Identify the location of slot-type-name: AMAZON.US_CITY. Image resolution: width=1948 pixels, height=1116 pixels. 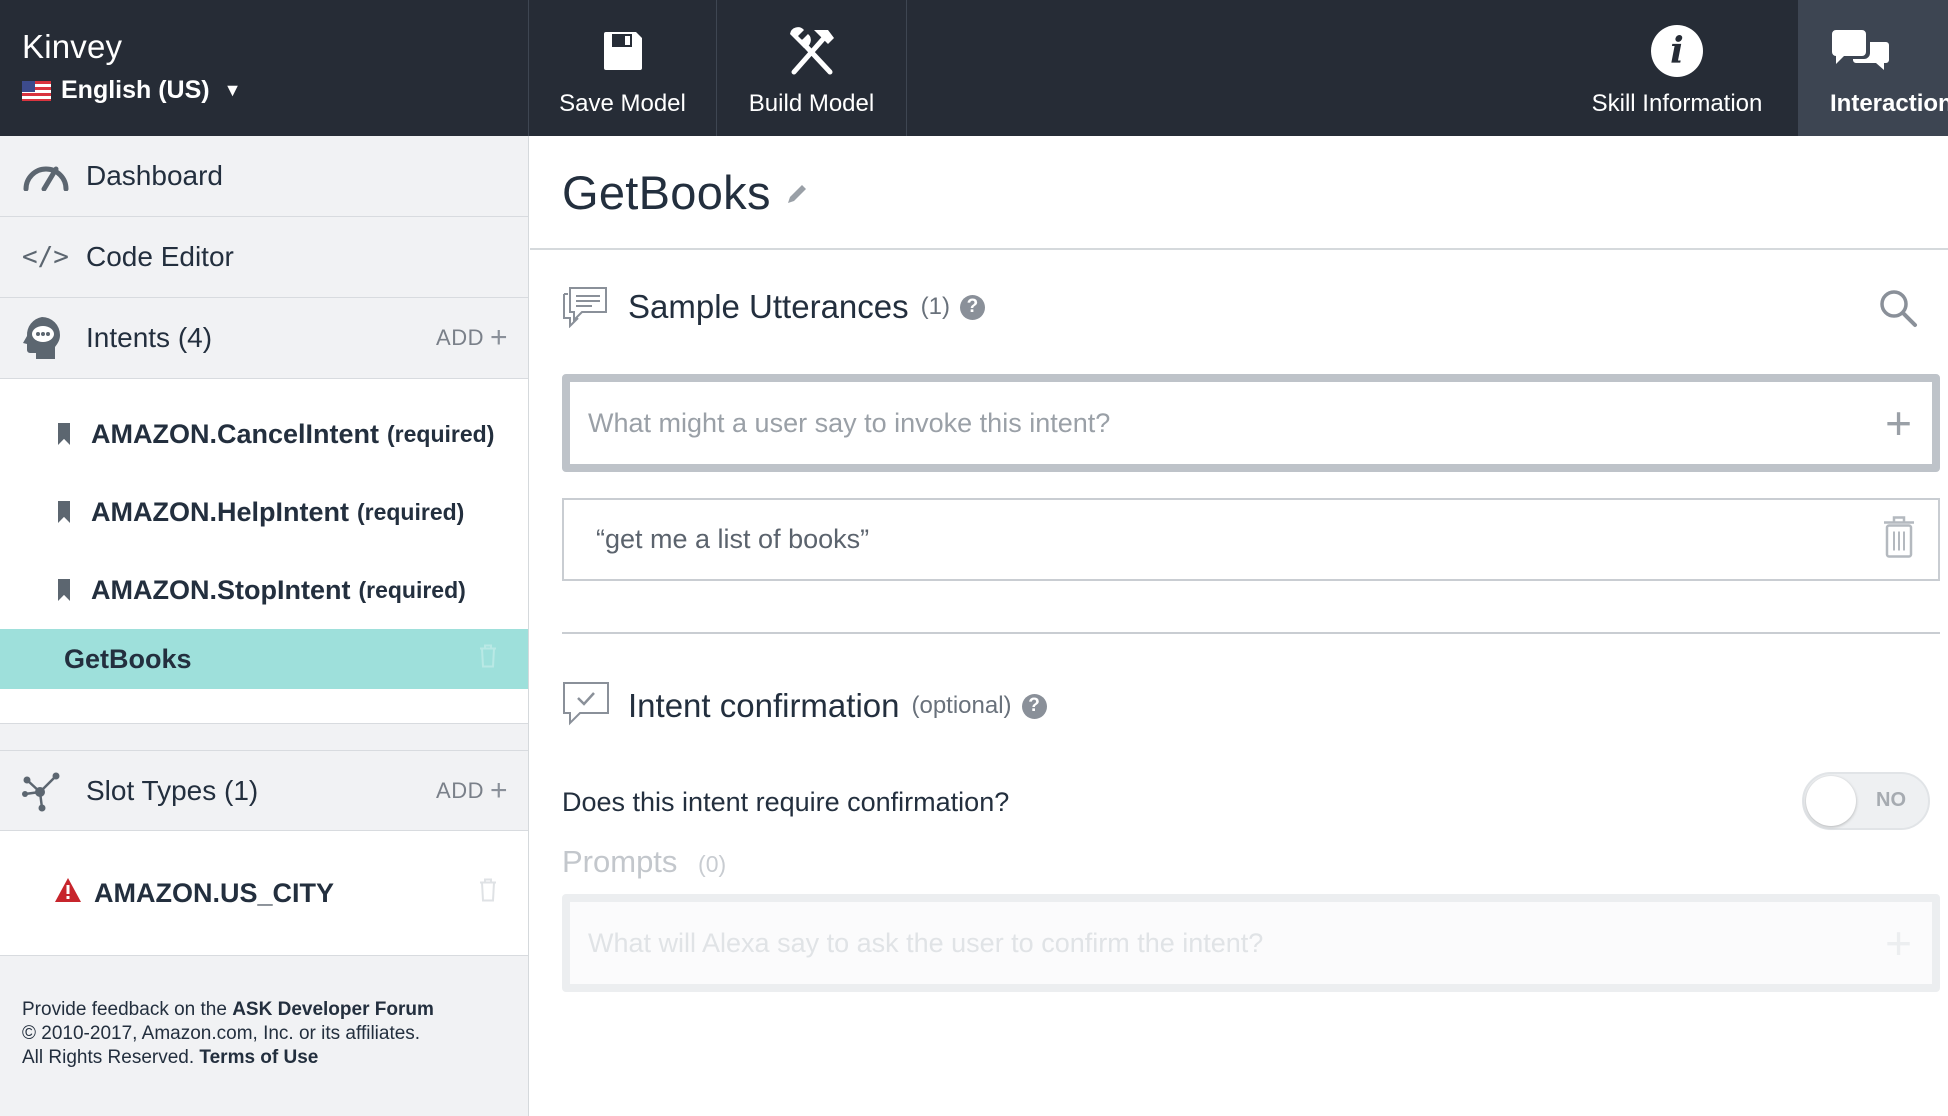
(214, 892).